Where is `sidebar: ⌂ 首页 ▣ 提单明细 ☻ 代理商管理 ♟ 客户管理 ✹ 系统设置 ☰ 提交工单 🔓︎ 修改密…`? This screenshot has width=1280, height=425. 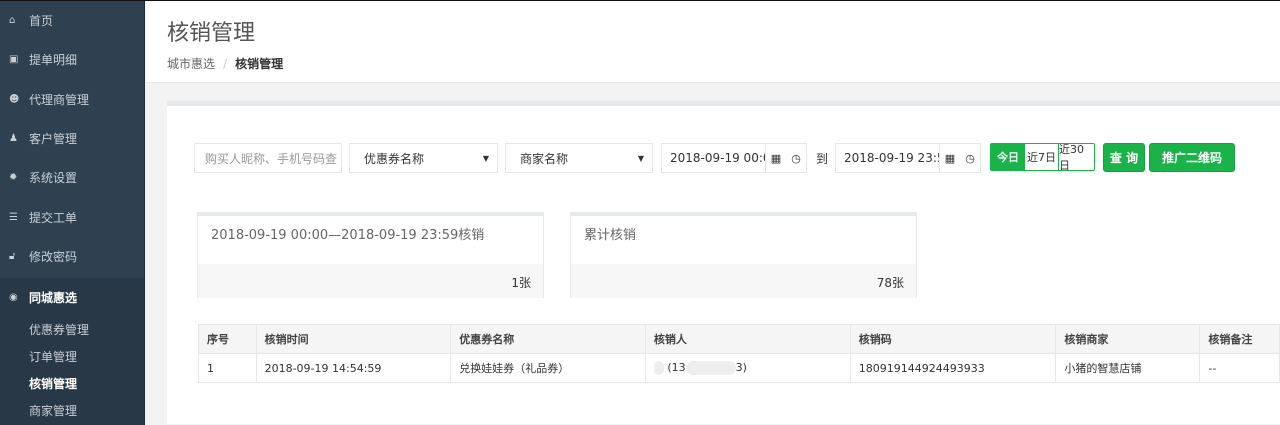 sidebar: ⌂ 首页 ▣ 提单明细 ☻ 代理商管理 ♟ 客户管理 ✹ 系统设置 ☰ 提交工单 🔓︎ 修改密… is located at coordinates (72, 213).